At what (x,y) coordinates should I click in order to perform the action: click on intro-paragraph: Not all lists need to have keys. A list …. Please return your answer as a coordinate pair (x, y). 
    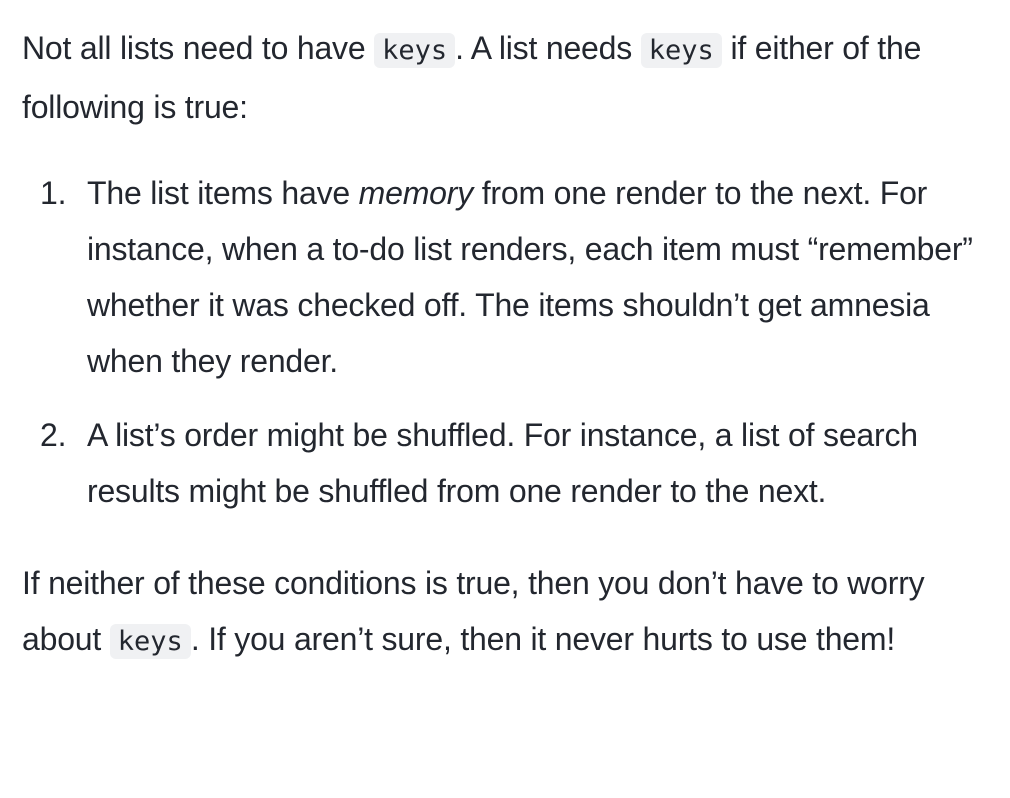
    Looking at the image, I should click on (509, 77).